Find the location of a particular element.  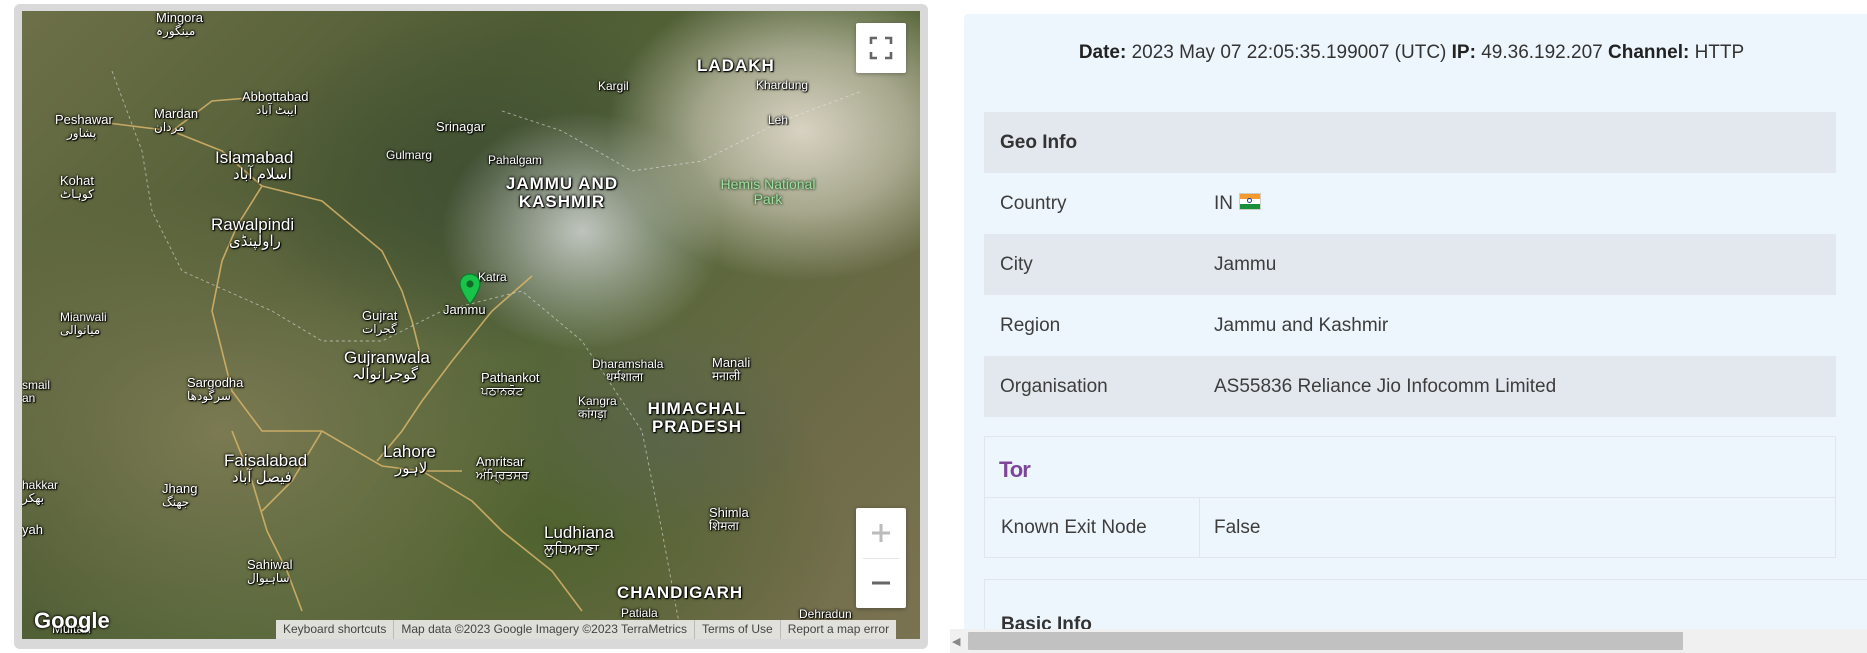

fullscreen-icon is located at coordinates (881, 48).